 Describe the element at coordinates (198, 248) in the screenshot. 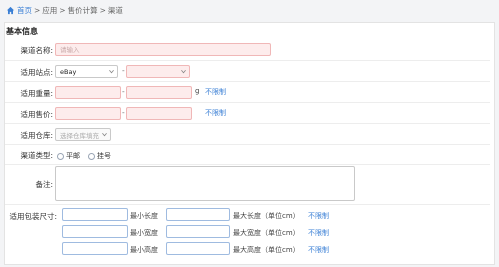

I see `max-height-input` at that location.